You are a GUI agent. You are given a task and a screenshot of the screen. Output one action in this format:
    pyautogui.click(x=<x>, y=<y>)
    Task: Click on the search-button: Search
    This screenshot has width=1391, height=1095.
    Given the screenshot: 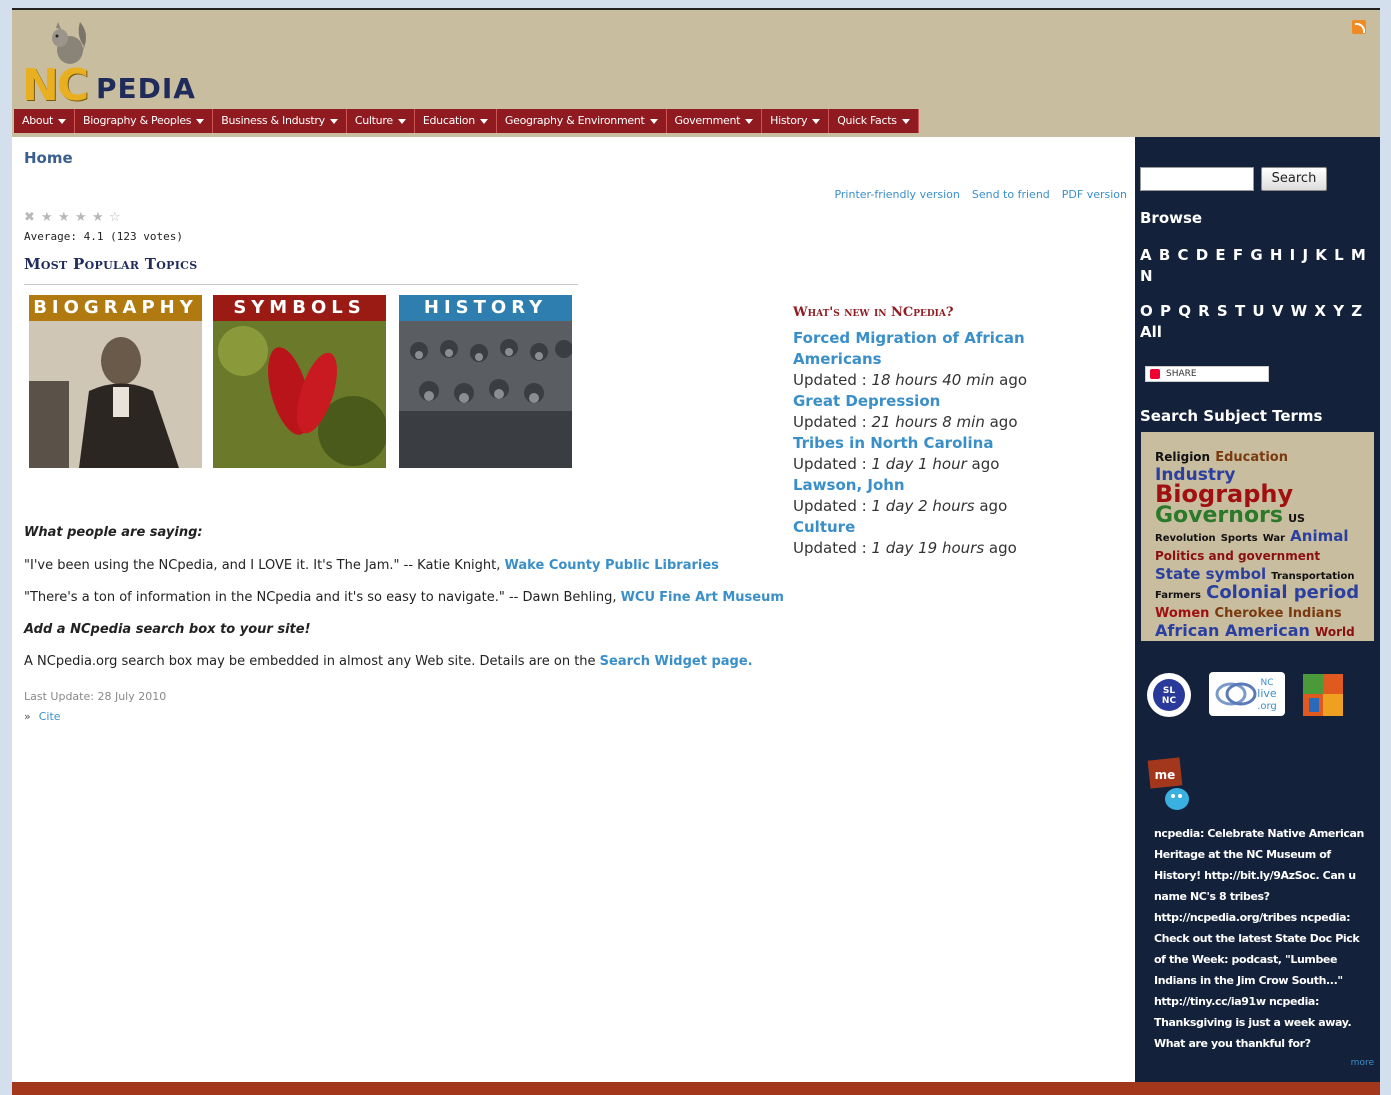 What is the action you would take?
    pyautogui.click(x=1294, y=179)
    